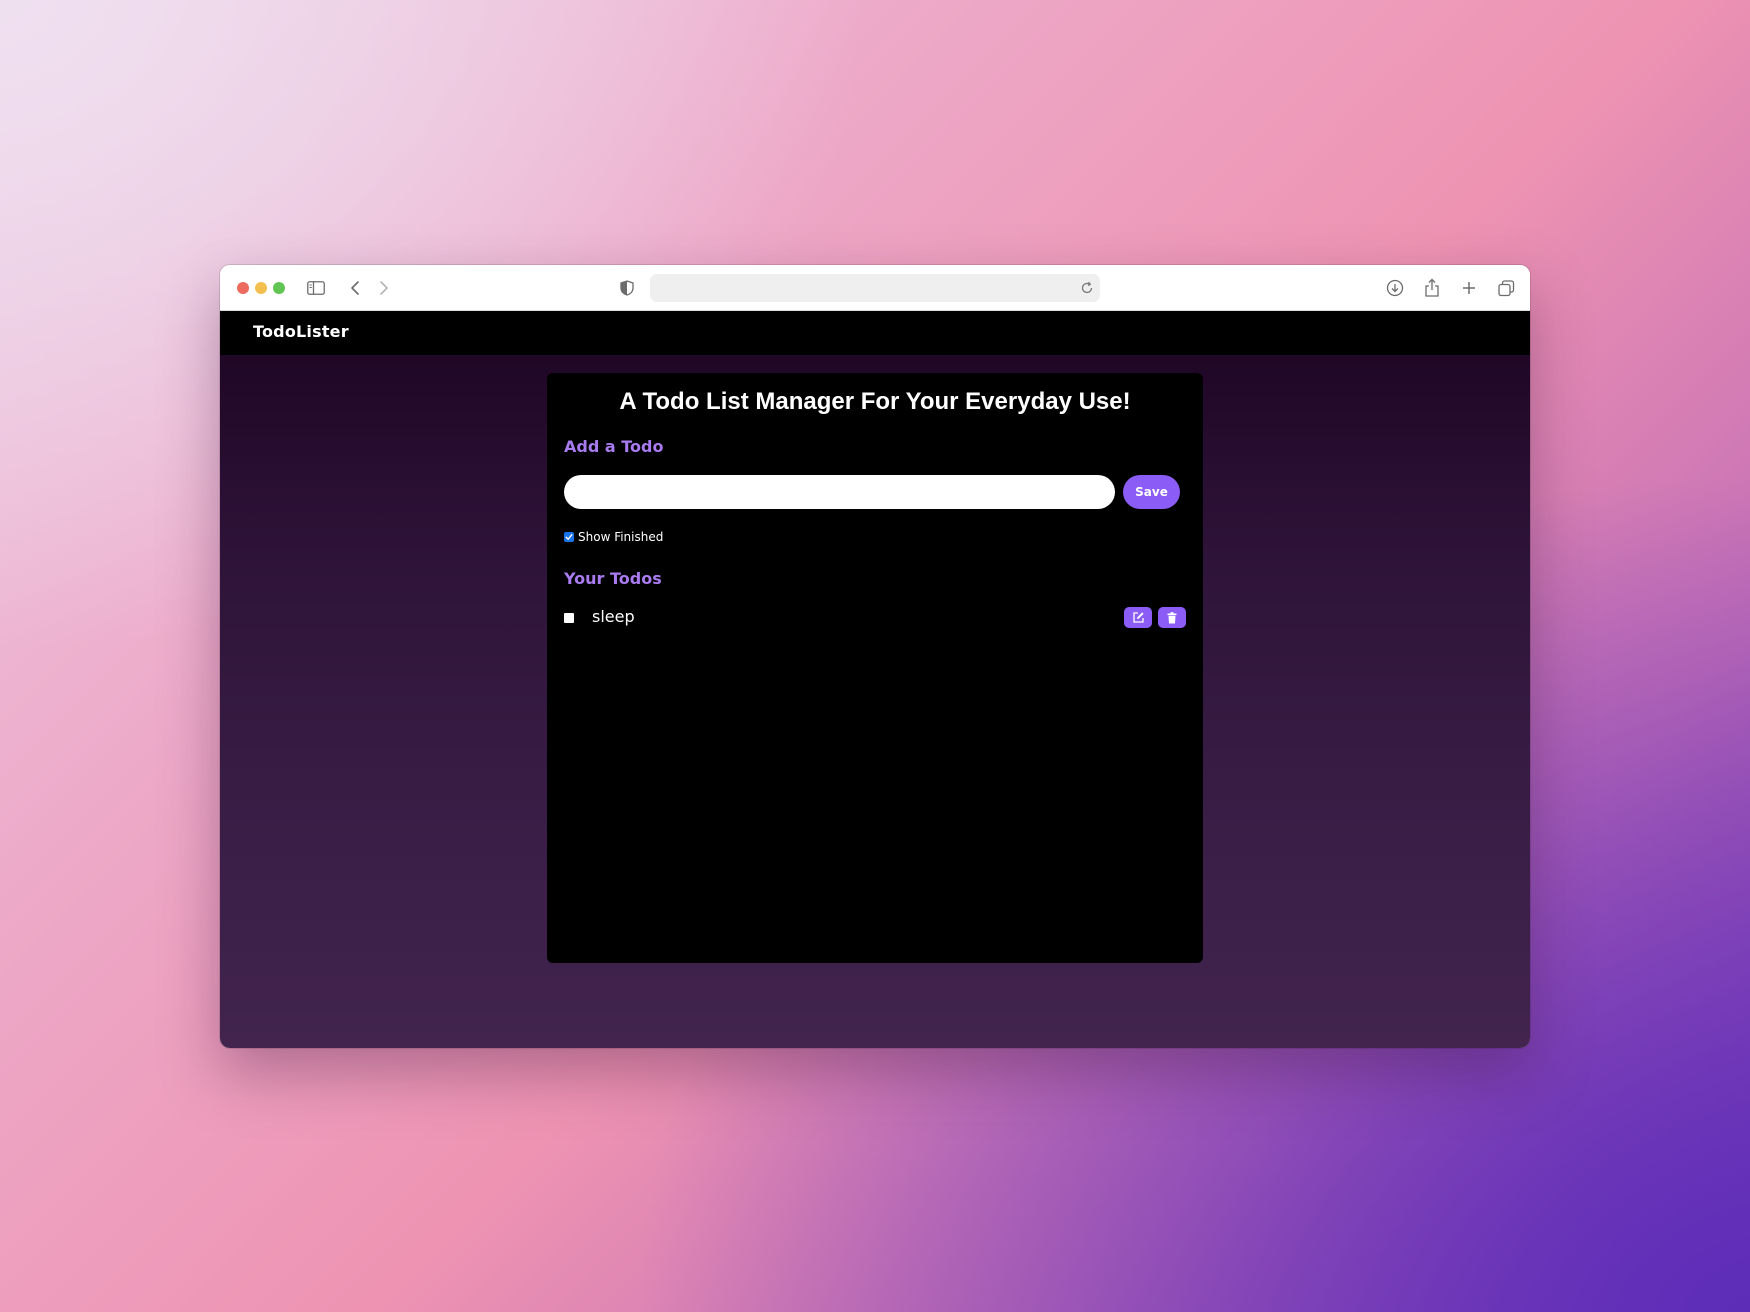 This screenshot has width=1750, height=1312. I want to click on sidebar-icon, so click(316, 288).